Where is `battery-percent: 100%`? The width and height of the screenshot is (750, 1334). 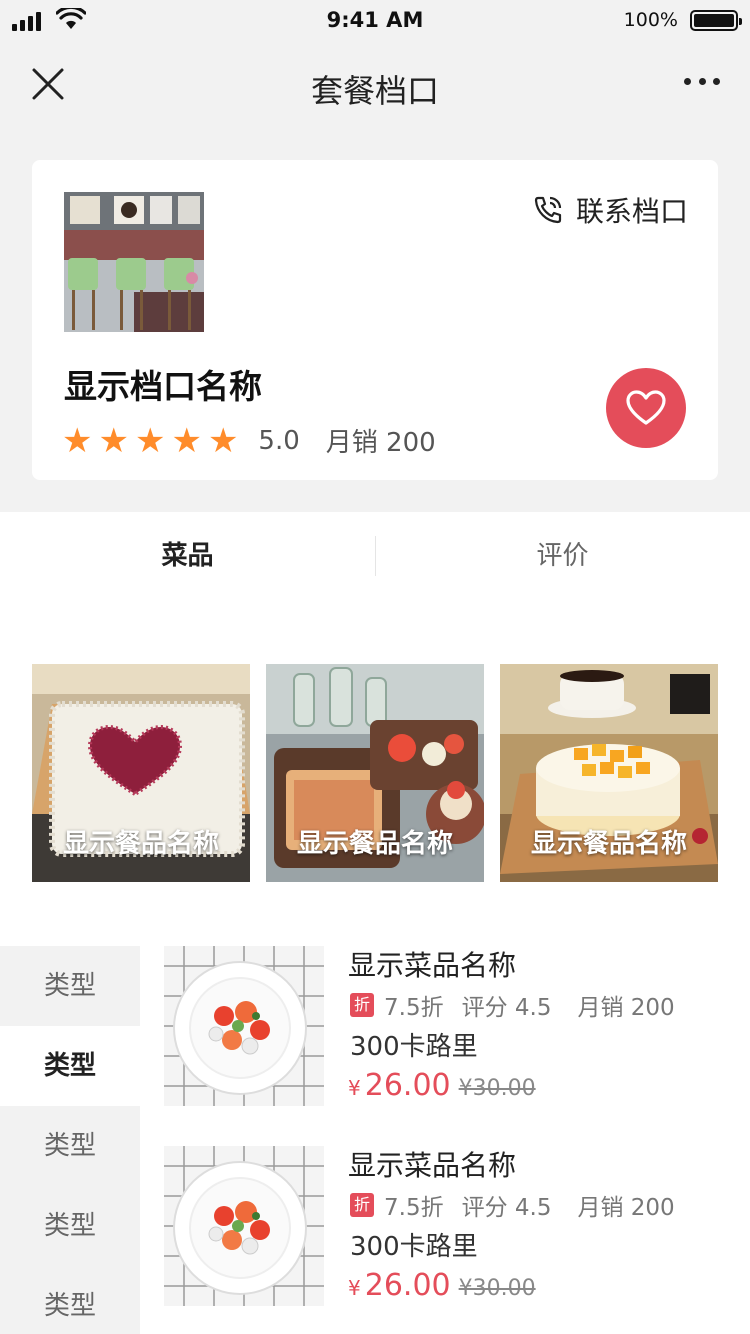 battery-percent: 100% is located at coordinates (650, 20).